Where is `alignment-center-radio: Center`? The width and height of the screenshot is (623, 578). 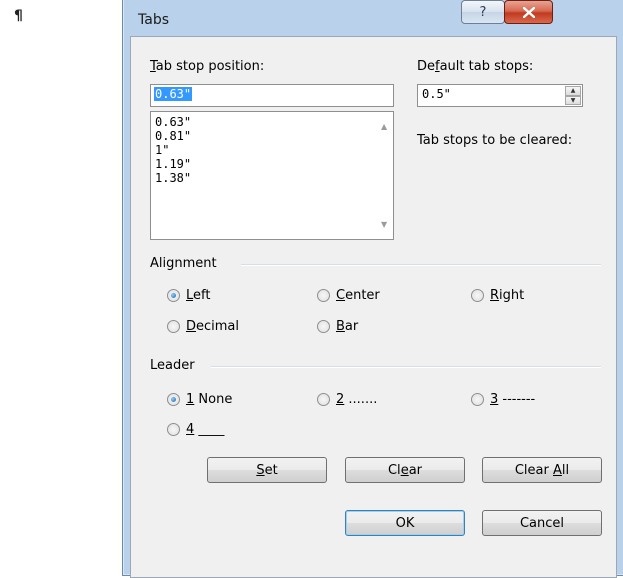
alignment-center-radio: Center is located at coordinates (348, 295).